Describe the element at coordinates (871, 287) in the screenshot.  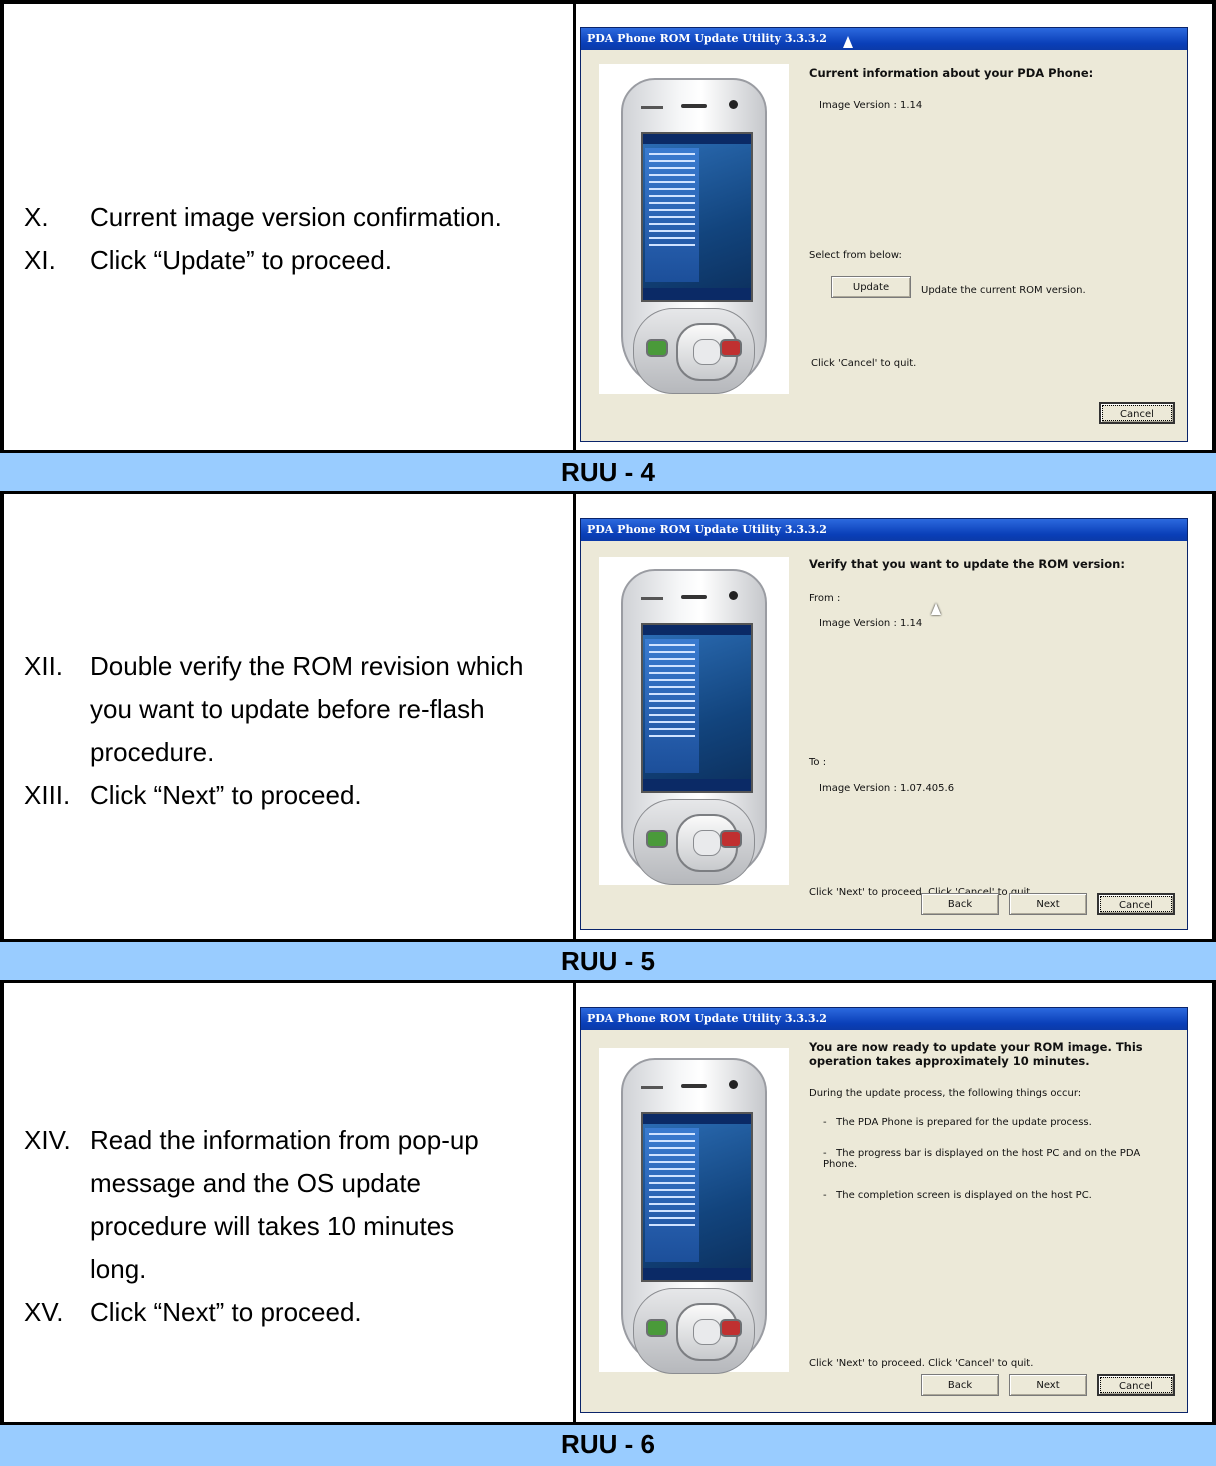
I see `update-button: Update` at that location.